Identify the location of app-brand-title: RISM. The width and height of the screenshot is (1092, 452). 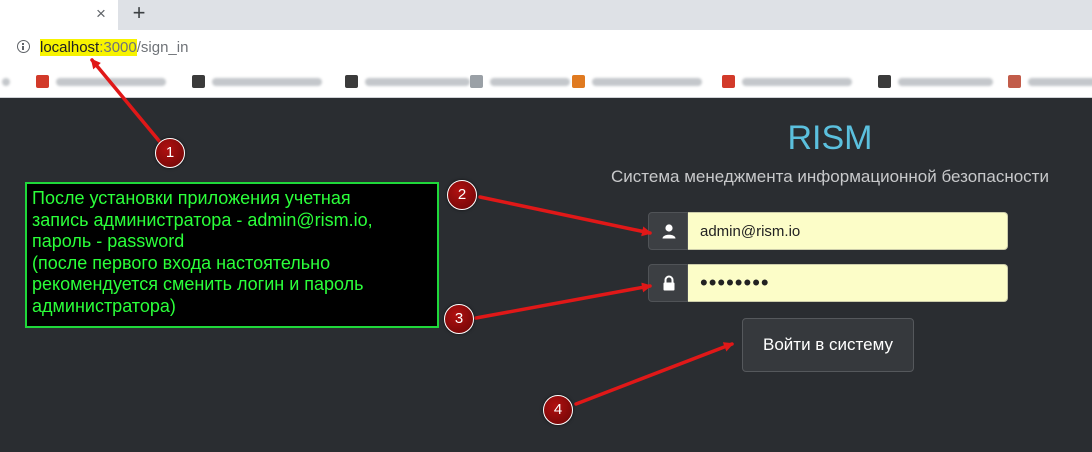
(830, 138).